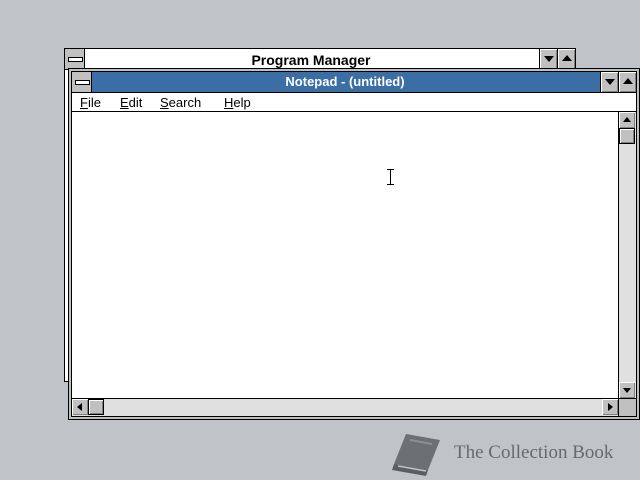 This screenshot has width=640, height=480. I want to click on left-arrow-icon, so click(79, 407).